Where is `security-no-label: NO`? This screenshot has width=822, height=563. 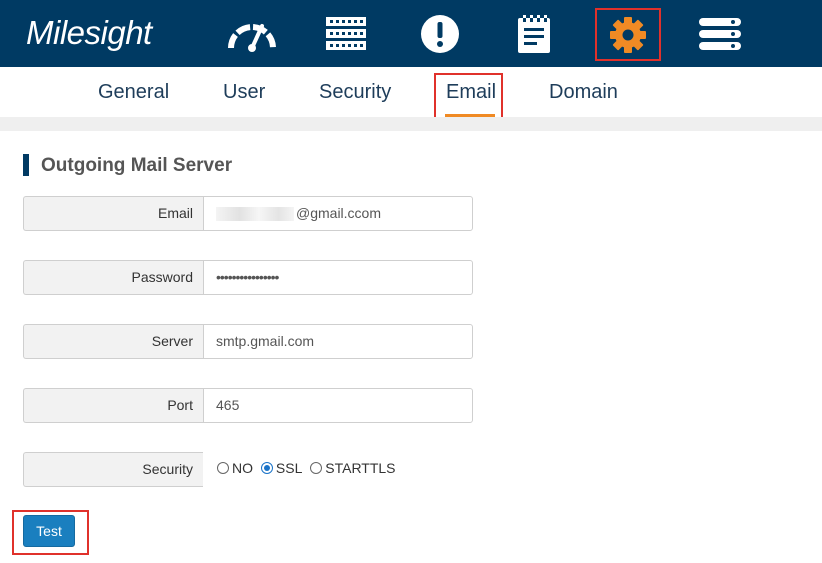 security-no-label: NO is located at coordinates (242, 468).